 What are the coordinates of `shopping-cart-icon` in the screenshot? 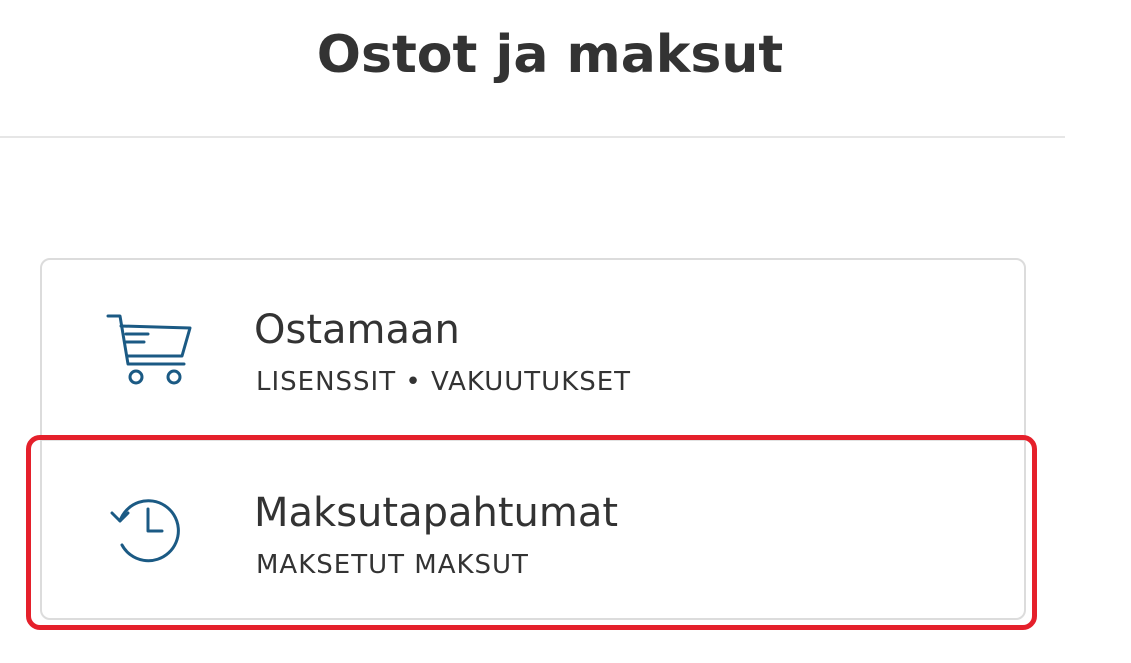 It's located at (149, 349).